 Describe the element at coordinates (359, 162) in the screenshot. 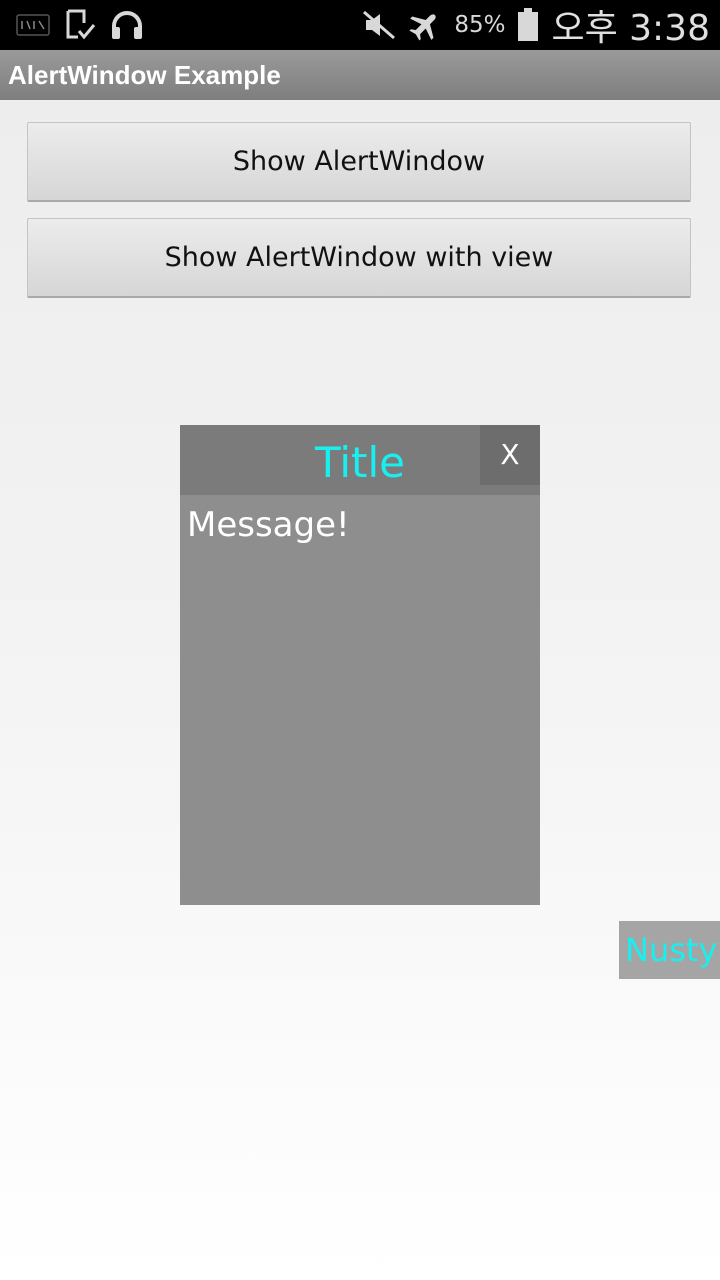

I see `show-alertwindow-button: Show AlertWindow` at that location.